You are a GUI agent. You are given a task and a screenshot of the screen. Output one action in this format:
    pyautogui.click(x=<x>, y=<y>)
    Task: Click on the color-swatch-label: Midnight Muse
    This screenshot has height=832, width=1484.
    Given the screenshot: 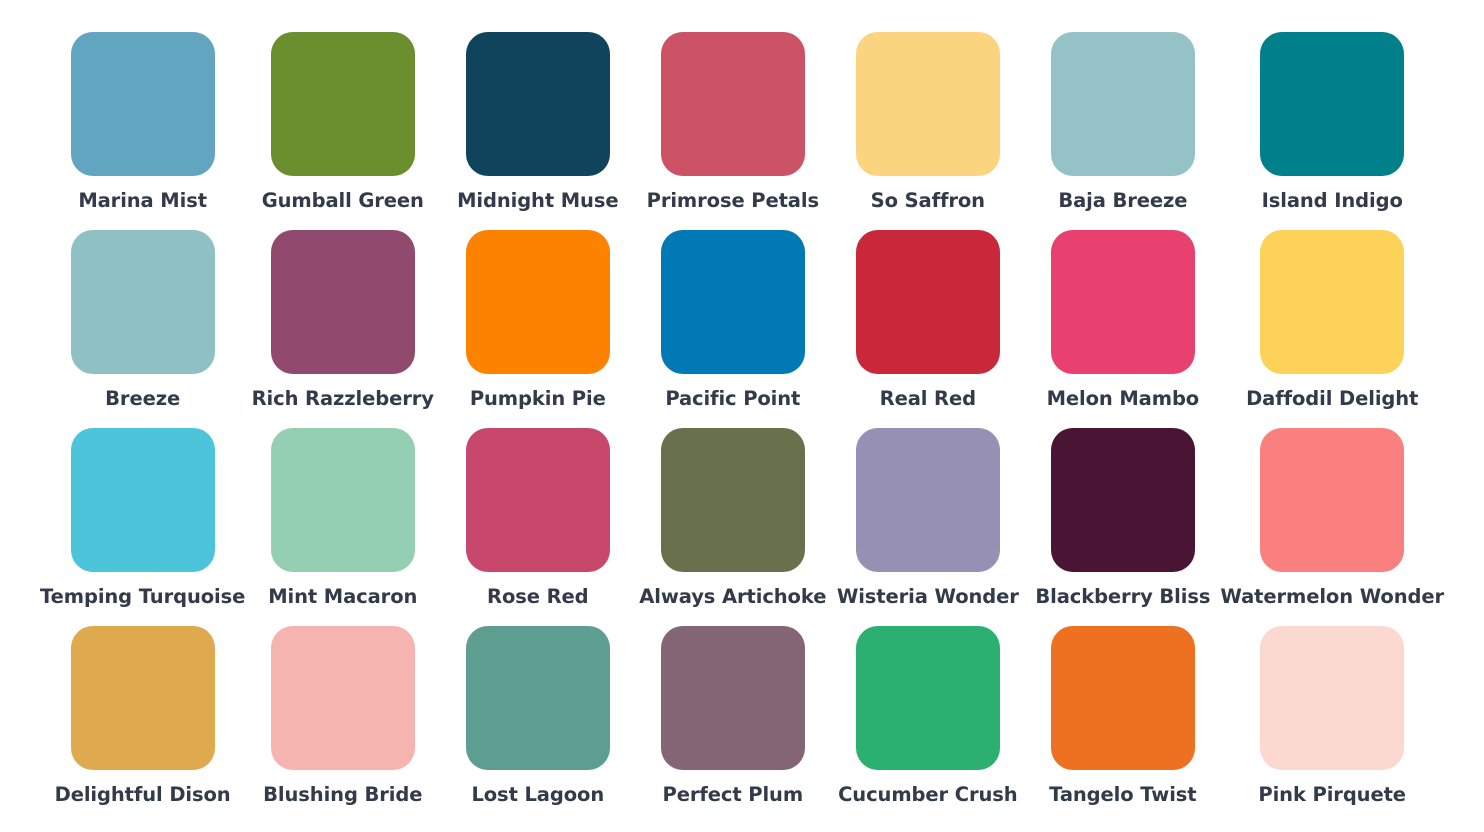 What is the action you would take?
    pyautogui.click(x=538, y=200)
    